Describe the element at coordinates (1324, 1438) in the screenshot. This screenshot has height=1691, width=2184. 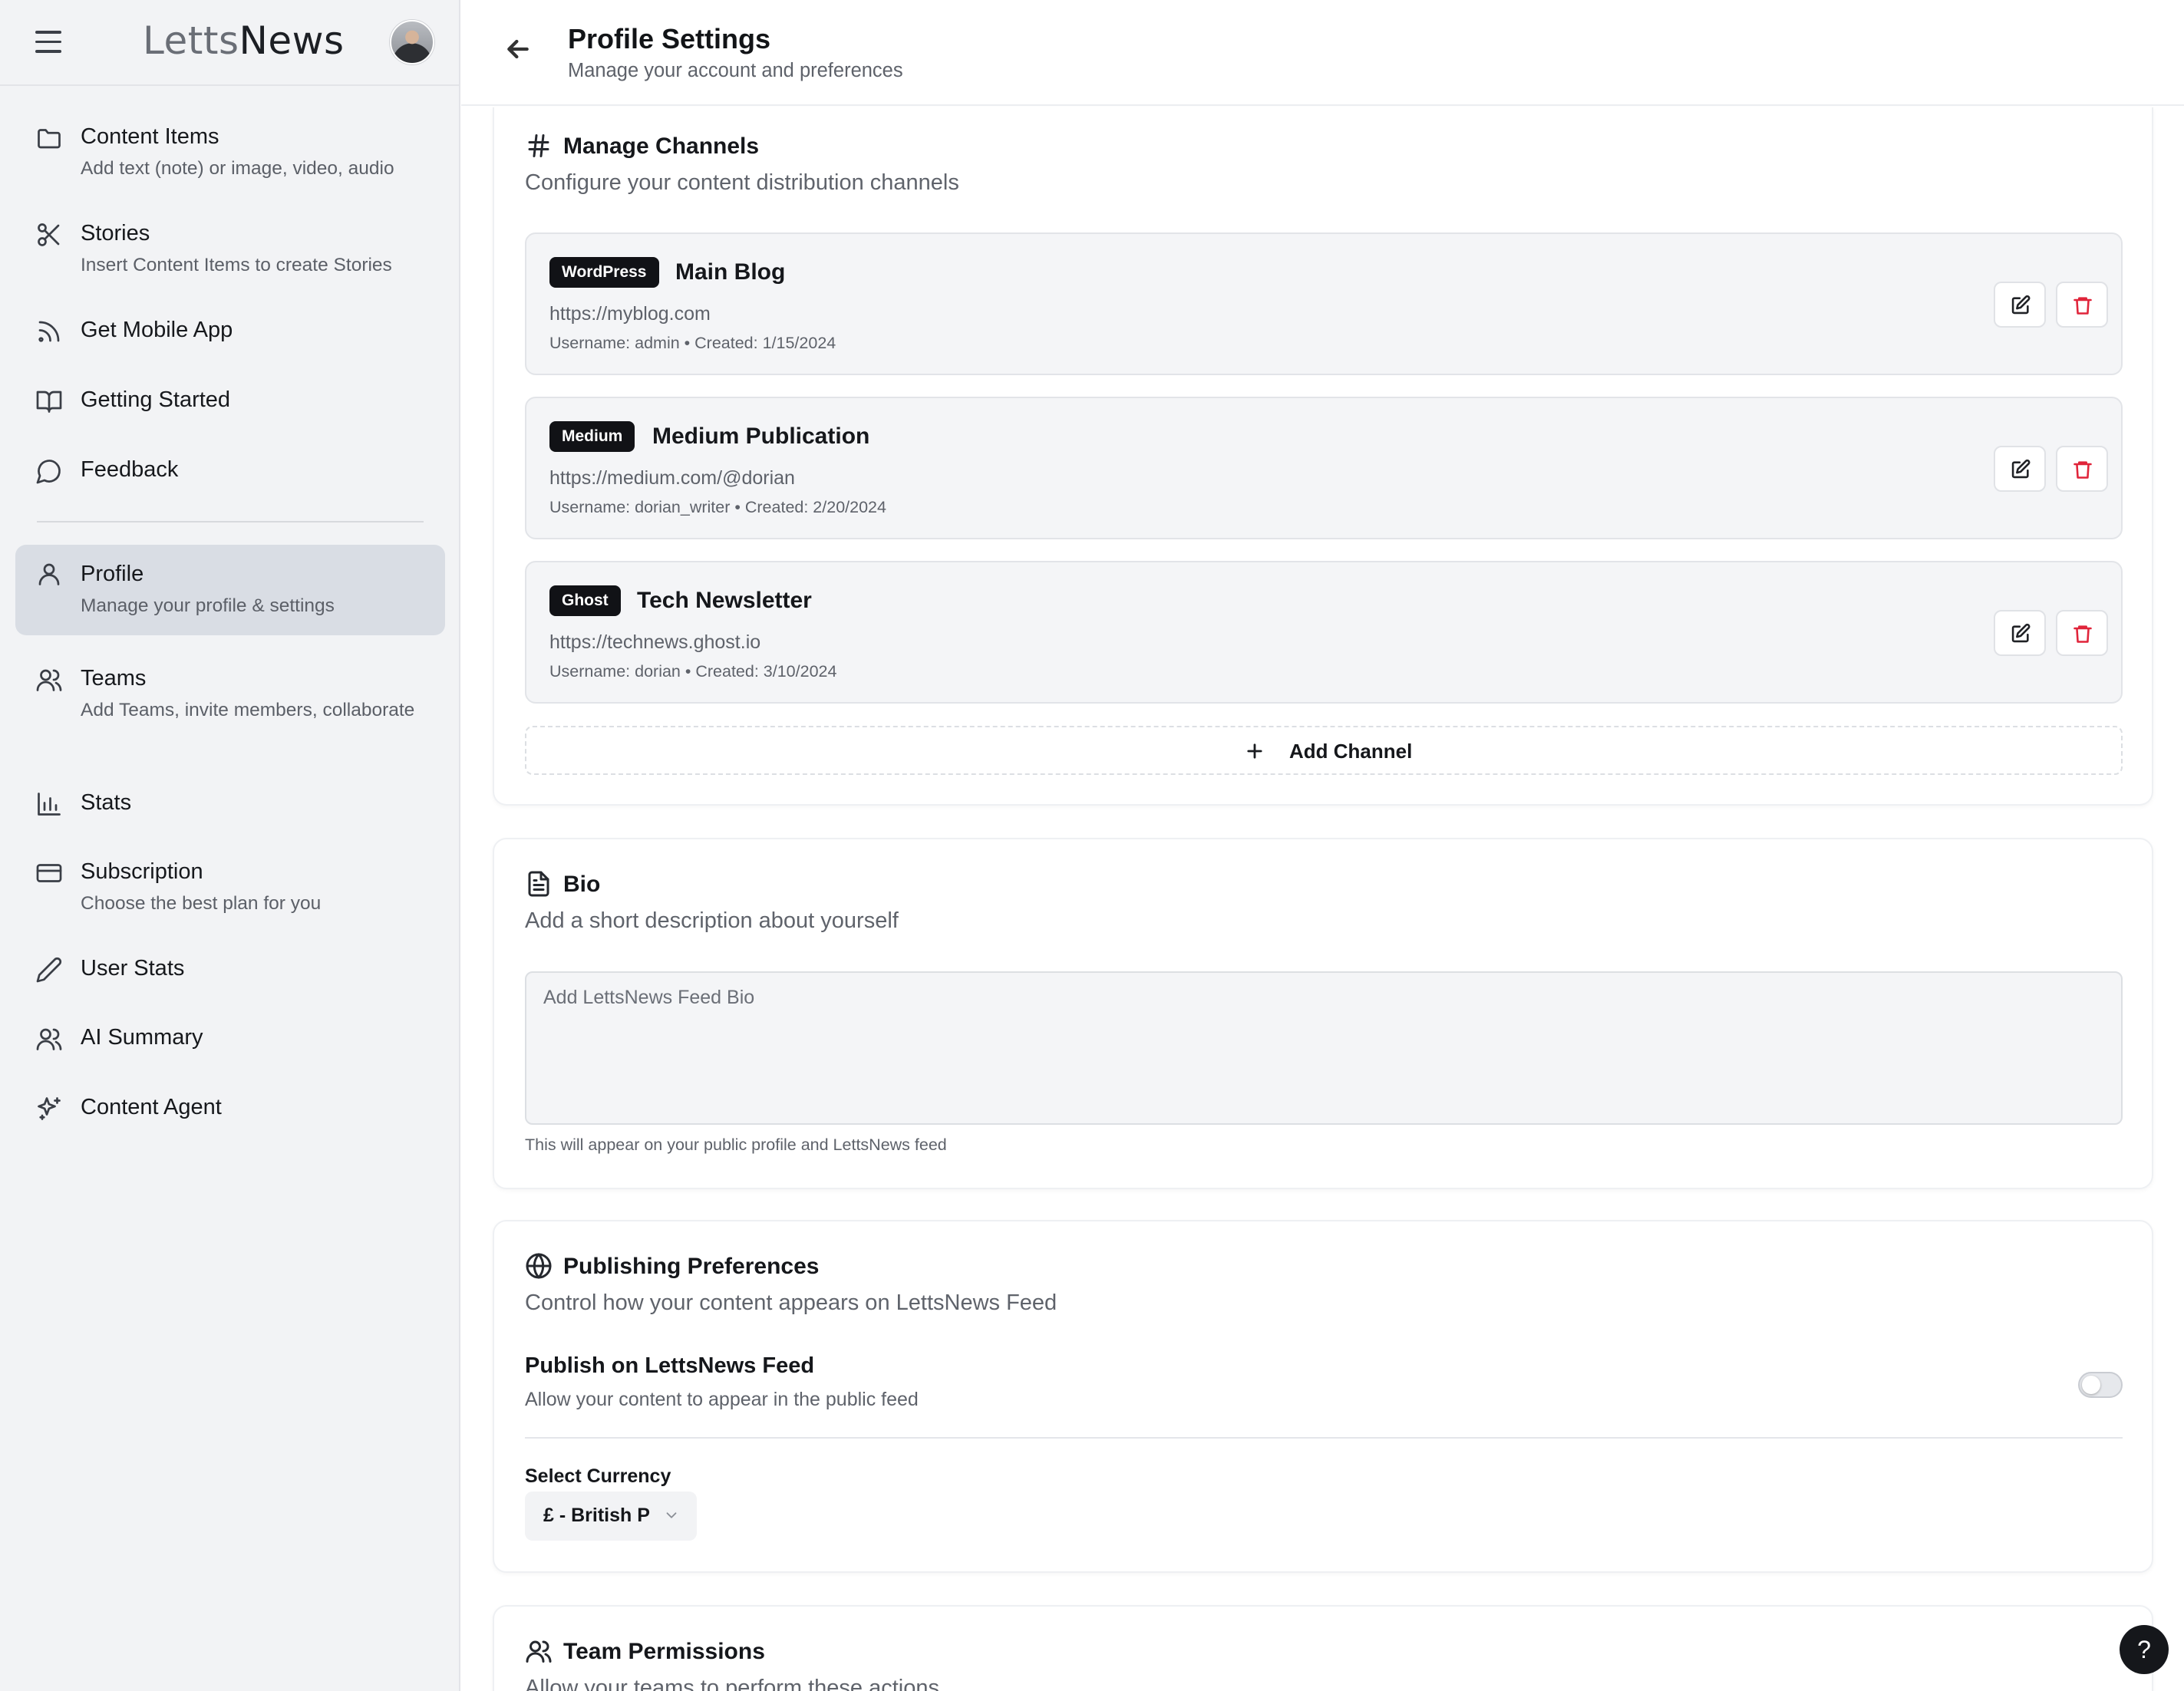
I see `divider` at that location.